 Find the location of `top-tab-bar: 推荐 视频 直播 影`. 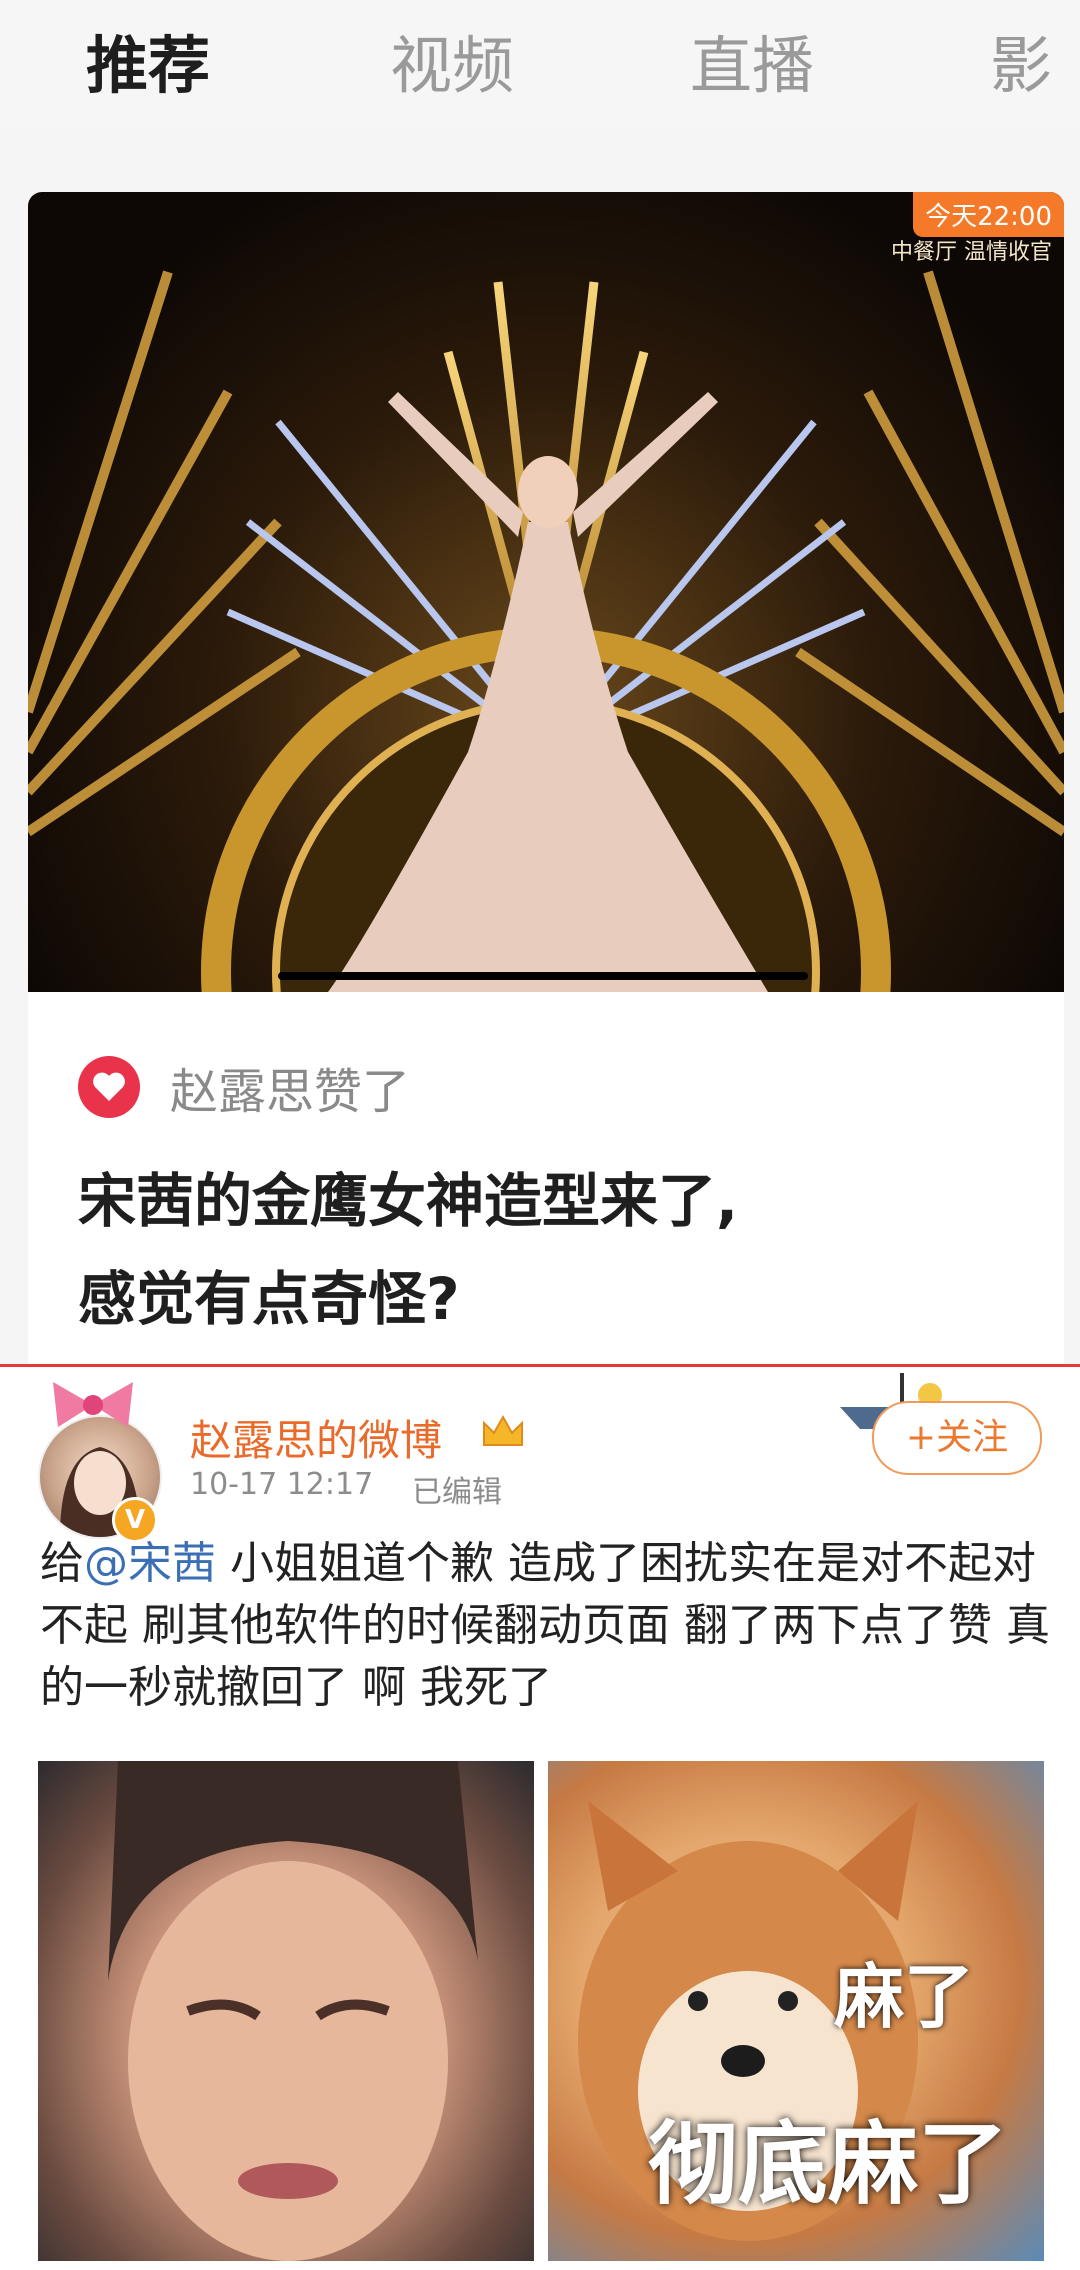

top-tab-bar: 推荐 视频 直播 影 is located at coordinates (540, 65).